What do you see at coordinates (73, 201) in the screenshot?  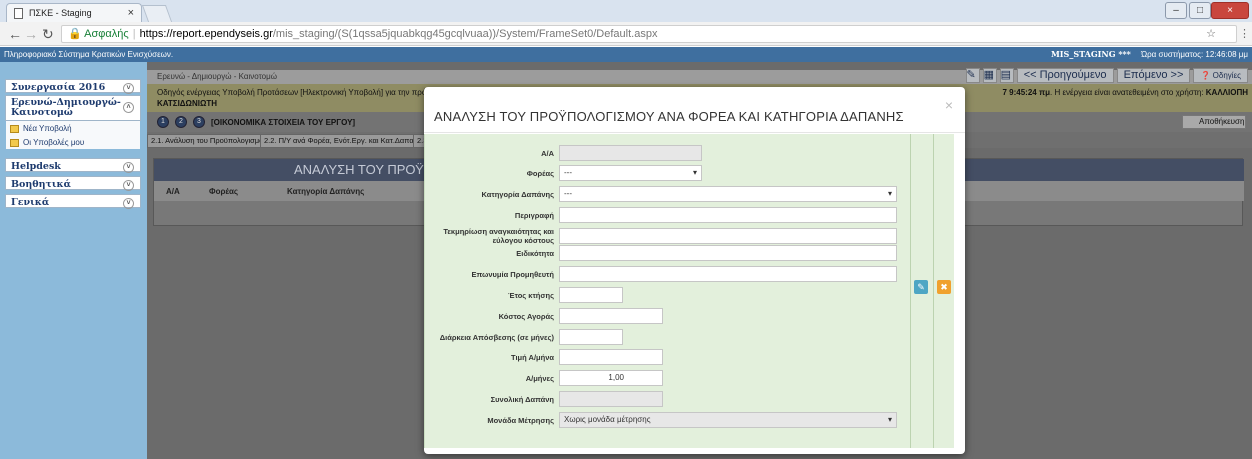 I see `sidebar-section-genika: Γενικά ˅` at bounding box center [73, 201].